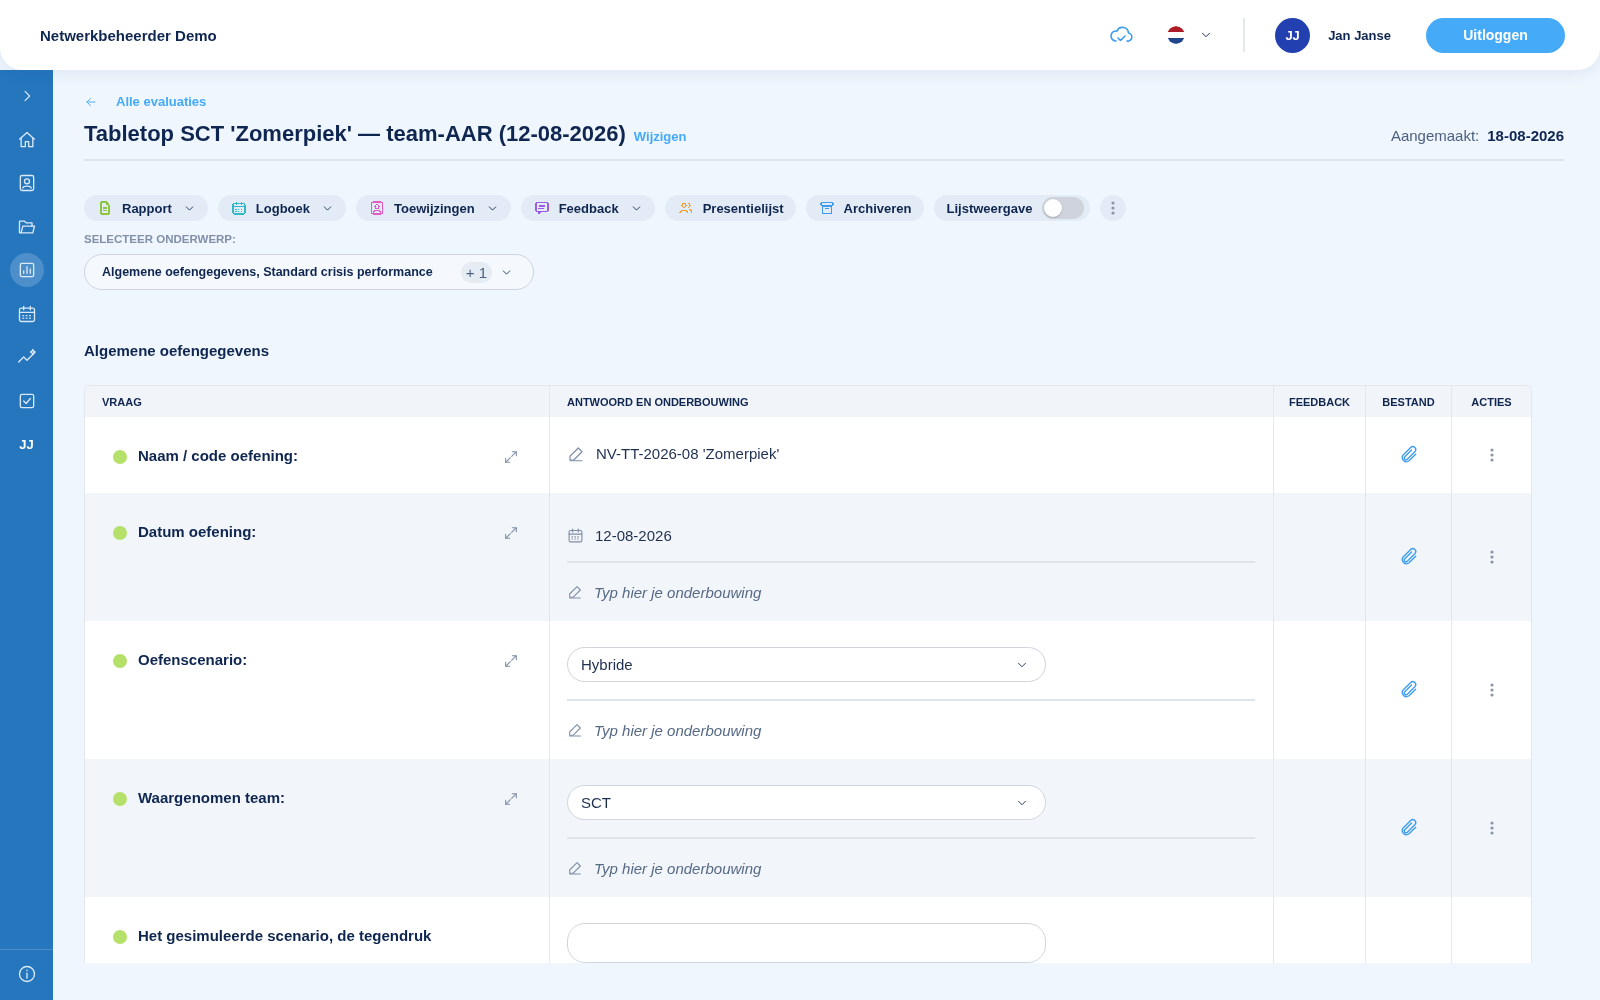 The width and height of the screenshot is (1600, 1000). I want to click on nav-item, so click(26, 270).